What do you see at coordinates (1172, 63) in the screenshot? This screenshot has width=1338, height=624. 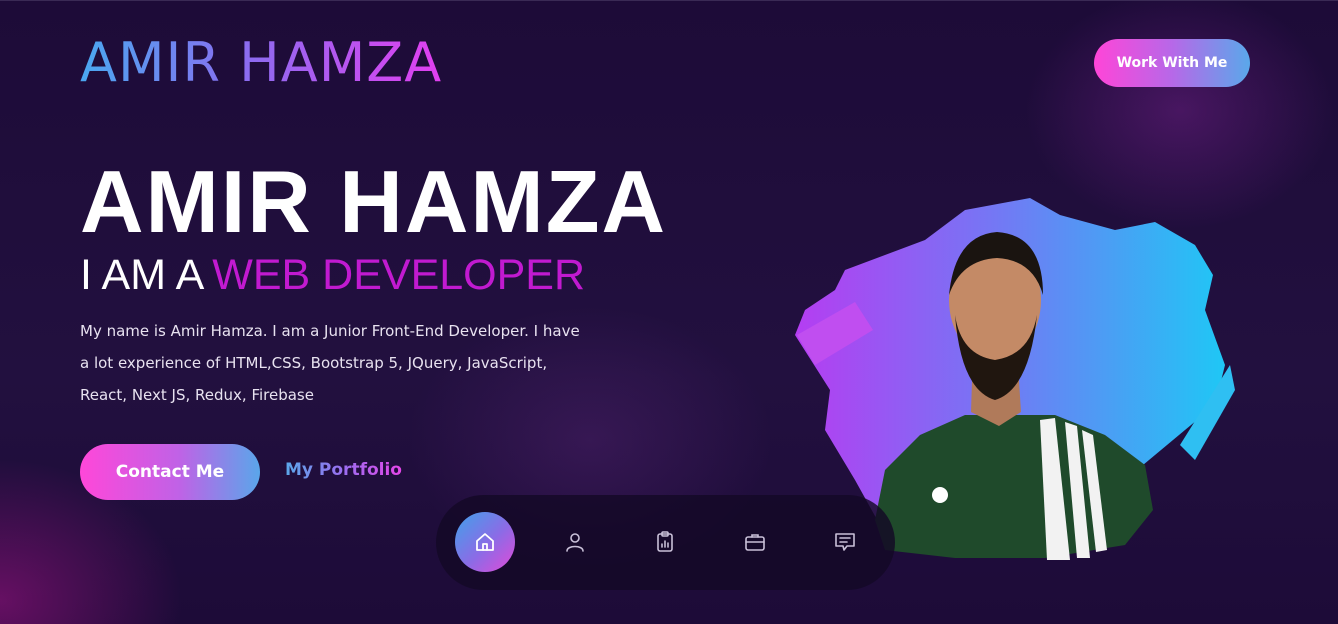 I see `work-with-me-button: Work With Me` at bounding box center [1172, 63].